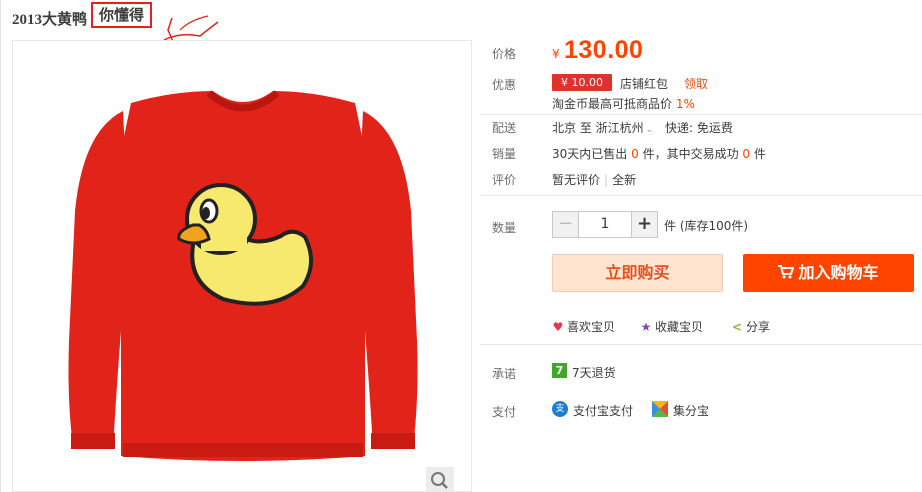  What do you see at coordinates (504, 180) in the screenshot?
I see `reviews-label: 评价` at bounding box center [504, 180].